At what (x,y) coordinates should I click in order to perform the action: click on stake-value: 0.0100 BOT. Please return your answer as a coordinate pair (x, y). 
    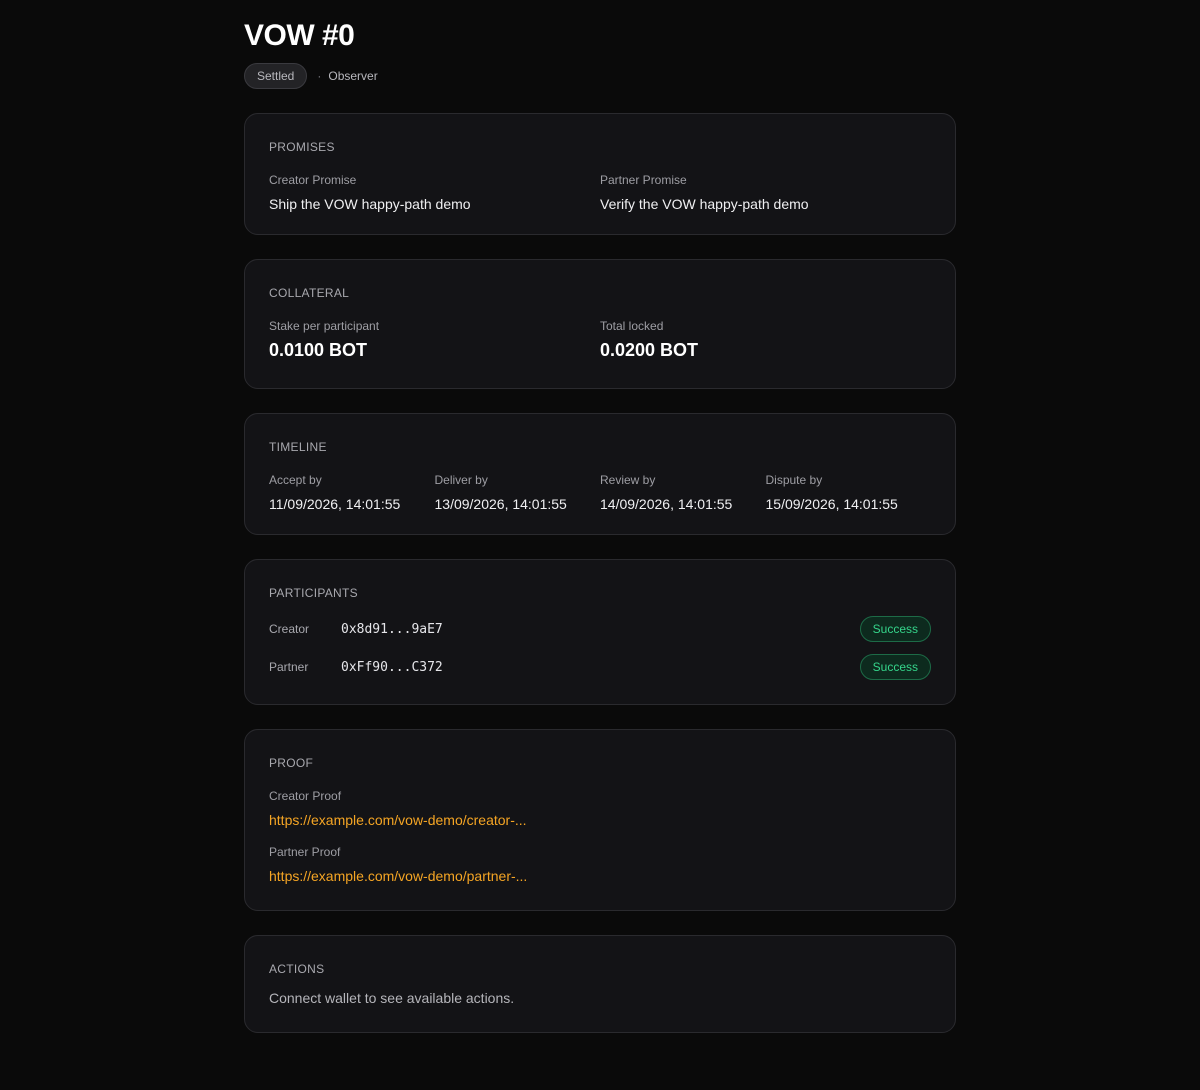
    Looking at the image, I should click on (318, 350).